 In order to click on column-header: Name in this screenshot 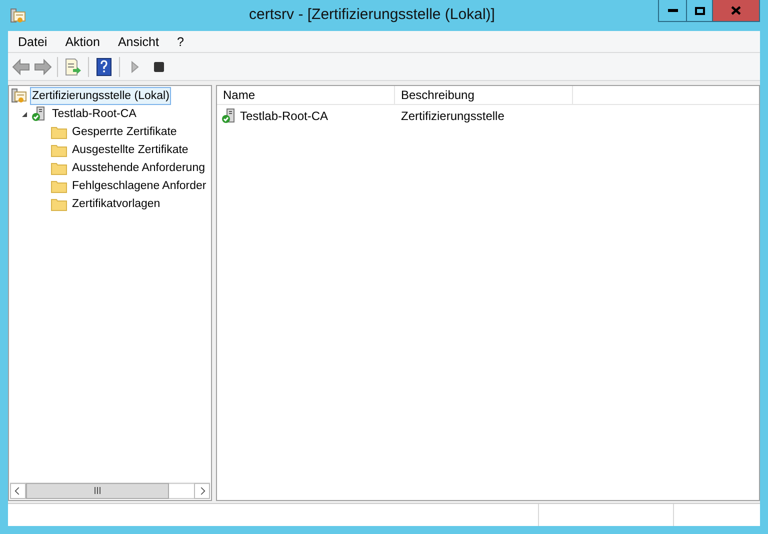, I will do `click(306, 95)`.